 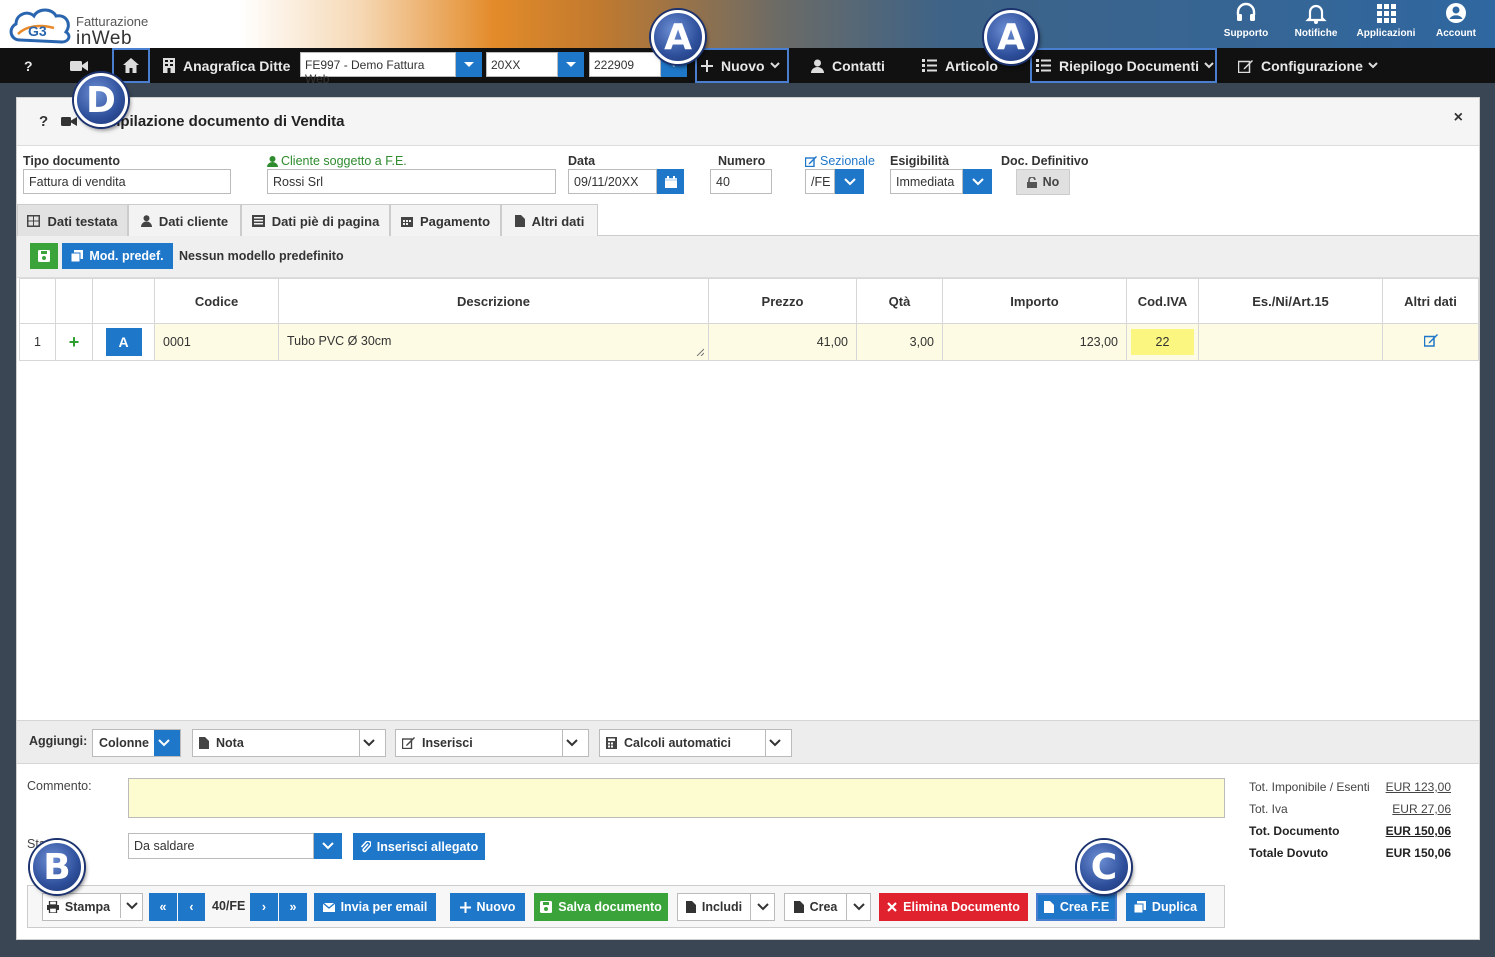 I want to click on iva-value: EUR 27,06, so click(x=1409, y=809).